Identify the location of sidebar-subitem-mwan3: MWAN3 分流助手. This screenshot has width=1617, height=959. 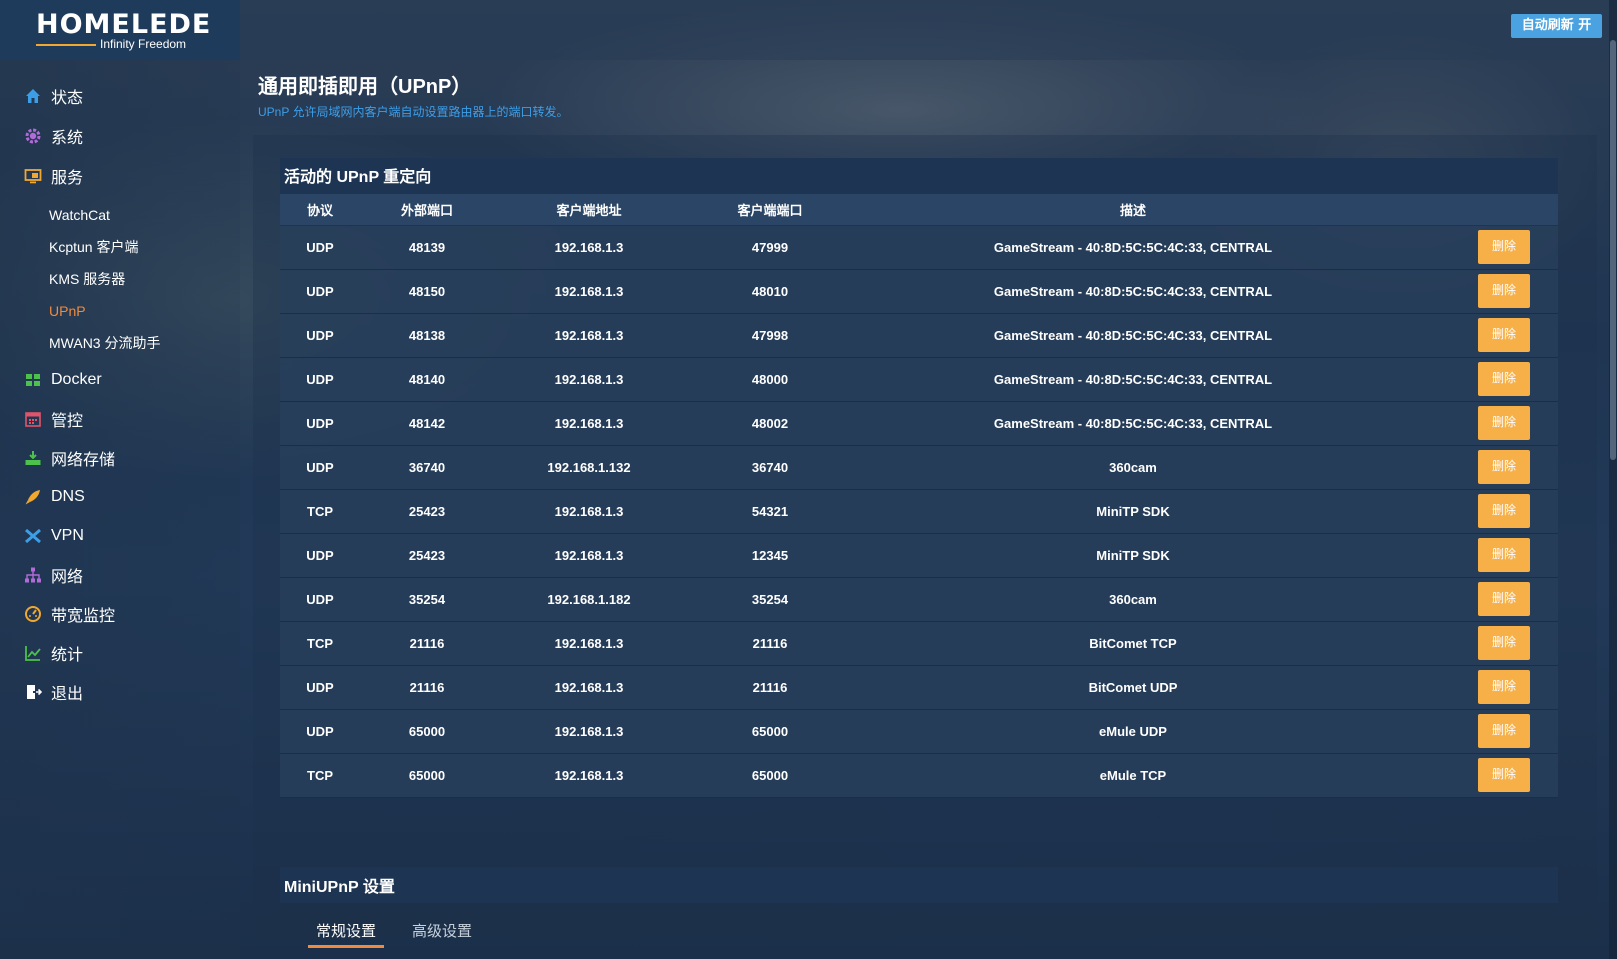
(104, 343).